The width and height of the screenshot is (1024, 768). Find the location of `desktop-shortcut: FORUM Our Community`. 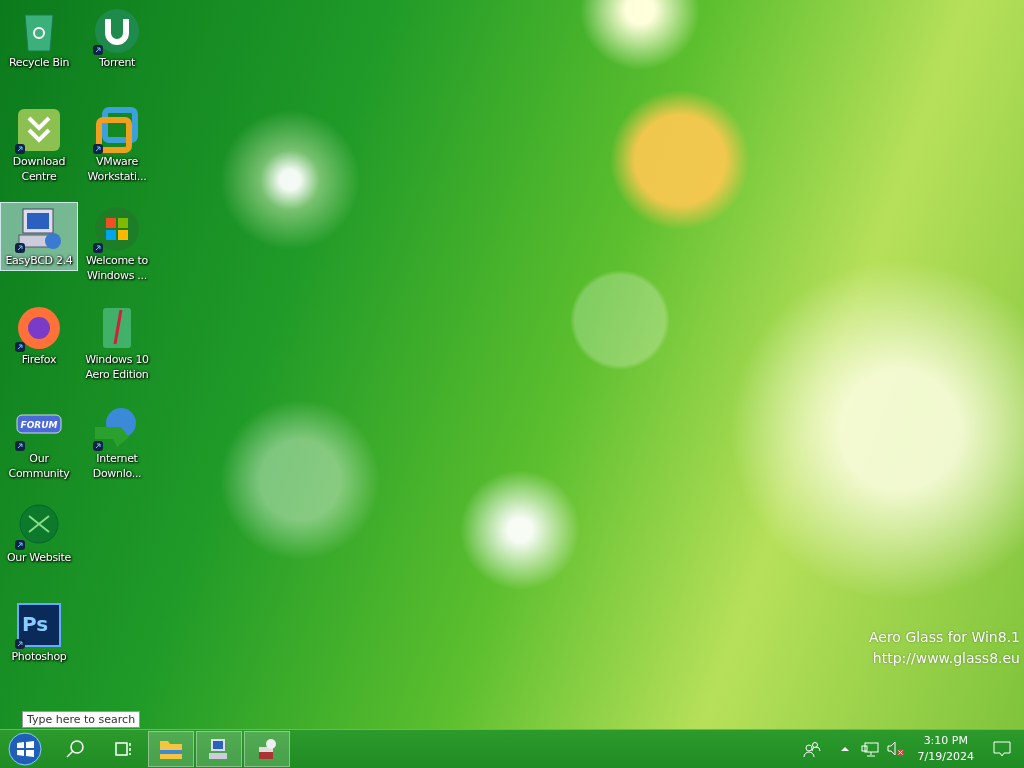

desktop-shortcut: FORUM Our Community is located at coordinates (39, 442).